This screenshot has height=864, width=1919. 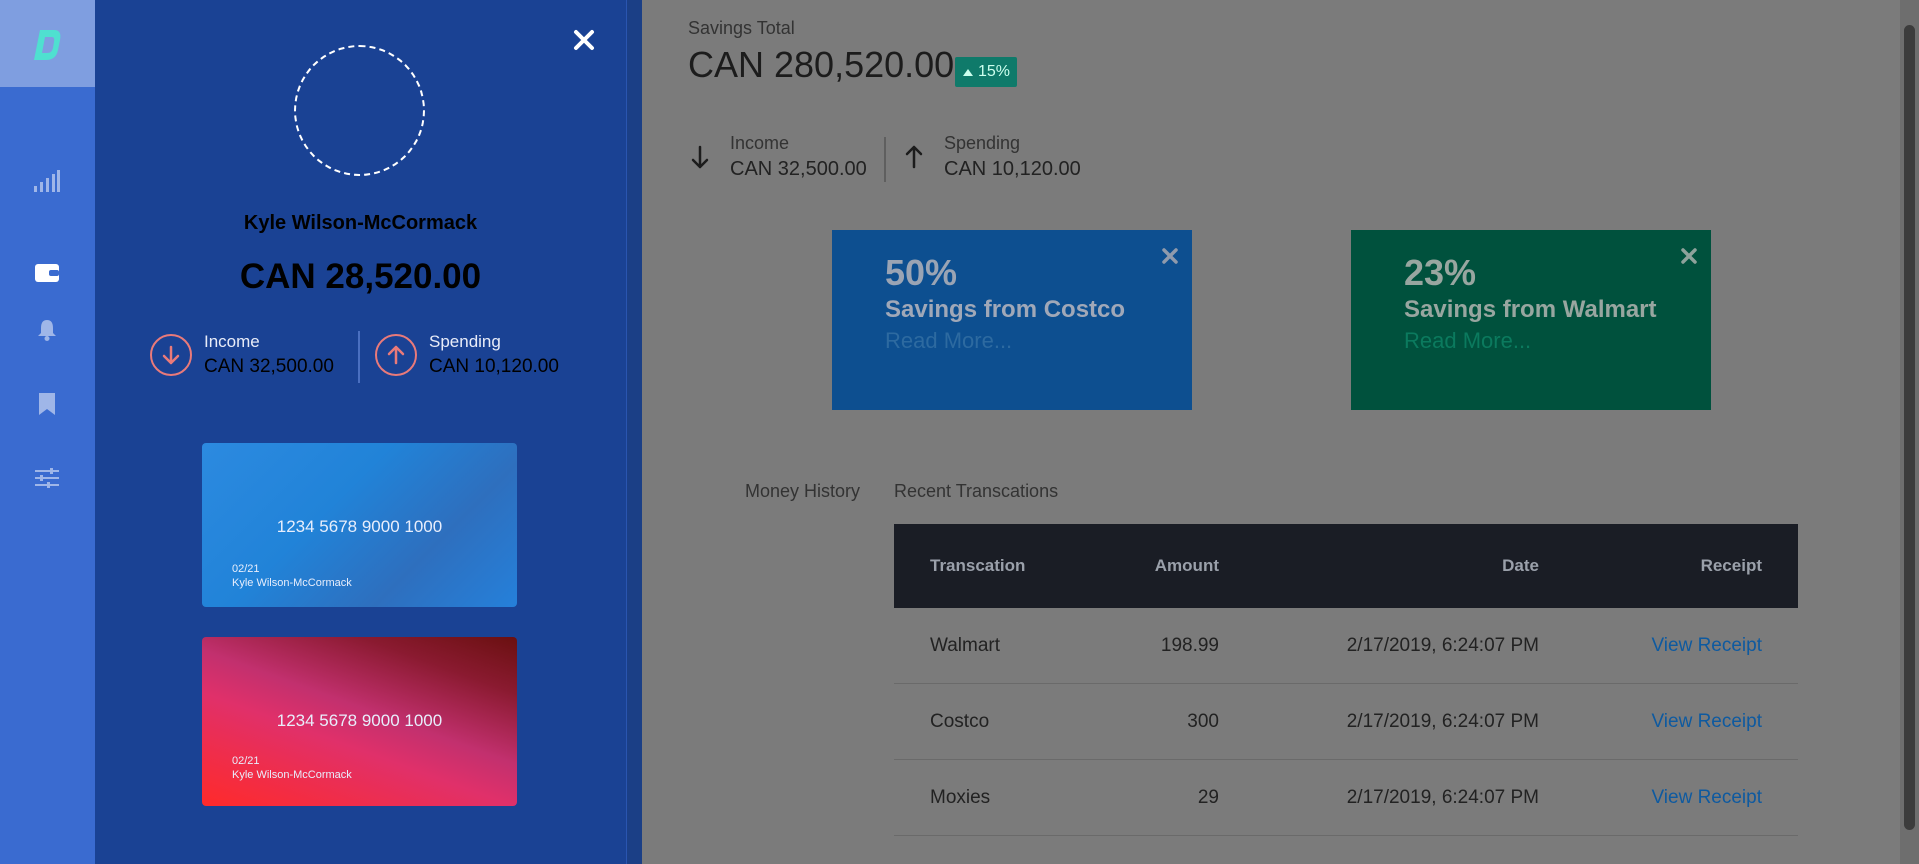 I want to click on stats-icon, so click(x=47, y=181).